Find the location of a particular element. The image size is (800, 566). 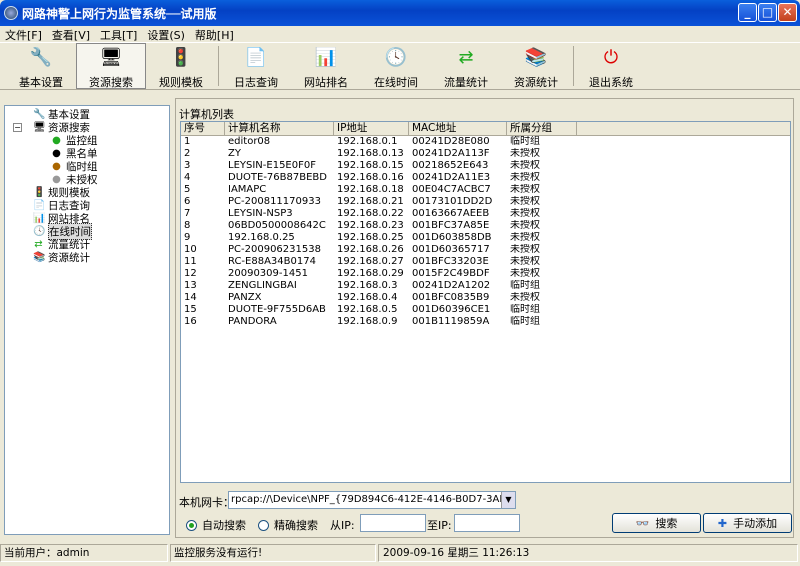

maximize-button: □ is located at coordinates (767, 12).